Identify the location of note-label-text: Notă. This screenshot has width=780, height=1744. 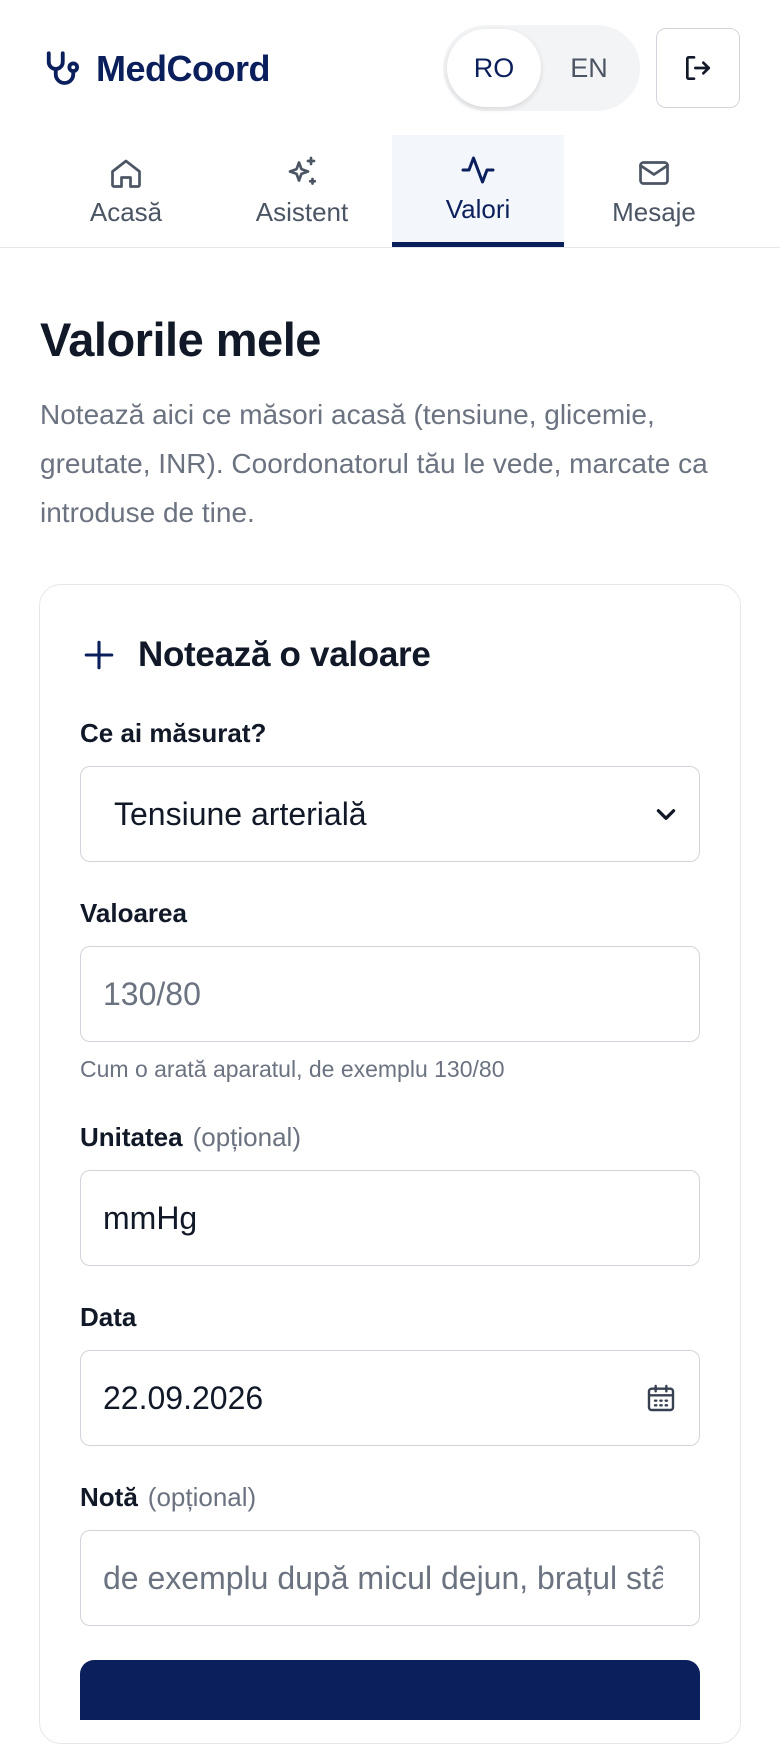
(109, 1497).